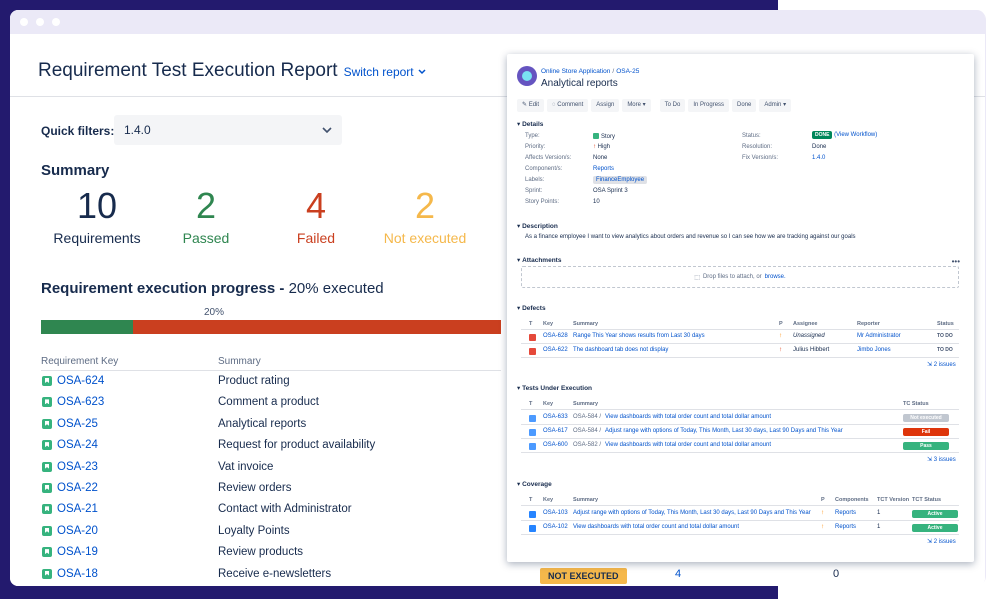 The height and width of the screenshot is (599, 1000). What do you see at coordinates (760, 158) in the screenshot?
I see `fix-version-label: Fix Version/s:` at bounding box center [760, 158].